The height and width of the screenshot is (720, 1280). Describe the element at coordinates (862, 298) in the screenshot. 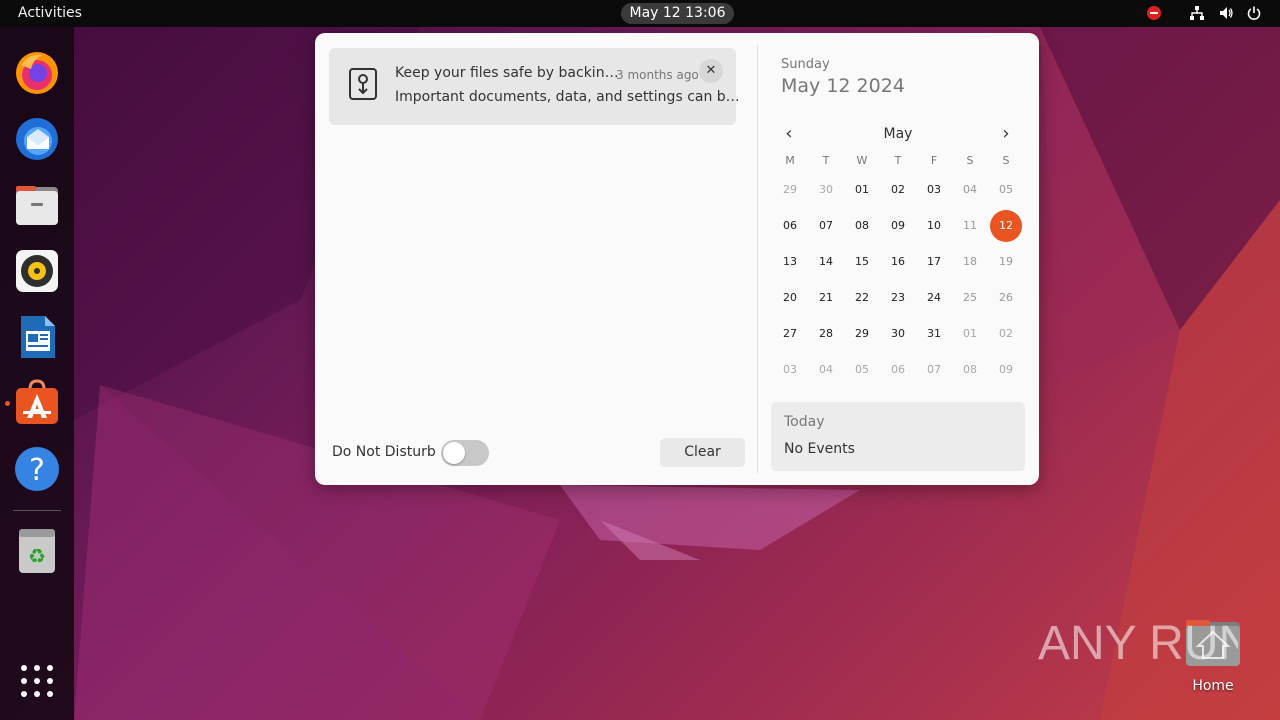

I see `calendar-day: 22` at that location.